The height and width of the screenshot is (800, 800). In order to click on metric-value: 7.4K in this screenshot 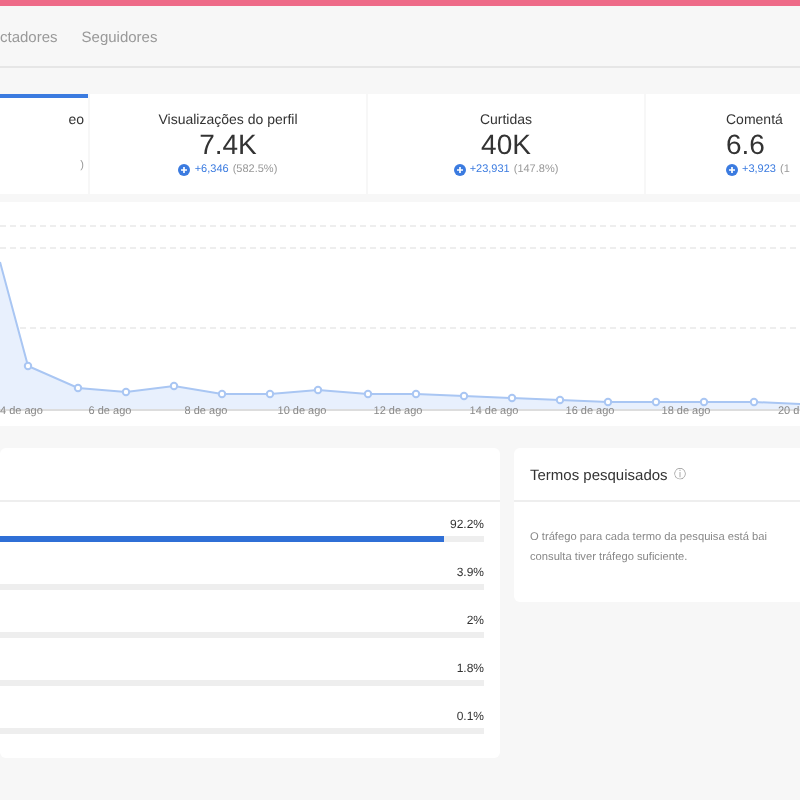, I will do `click(228, 144)`.